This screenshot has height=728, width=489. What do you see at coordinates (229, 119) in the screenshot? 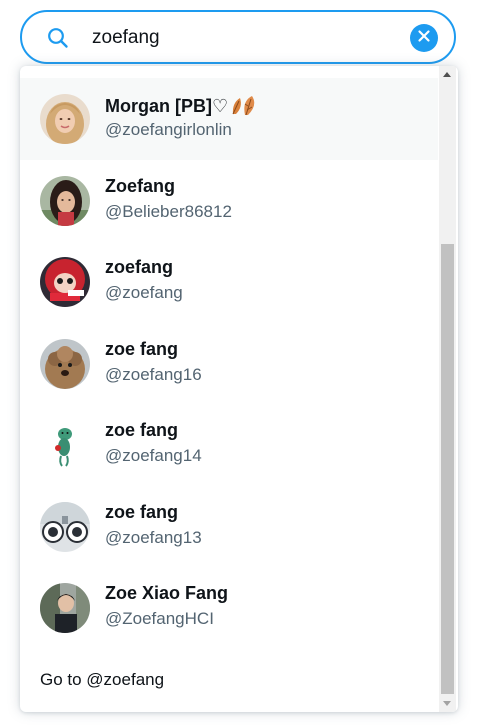
I see `user-result: Morgan [PB]♡ @zoefangirlonlin` at bounding box center [229, 119].